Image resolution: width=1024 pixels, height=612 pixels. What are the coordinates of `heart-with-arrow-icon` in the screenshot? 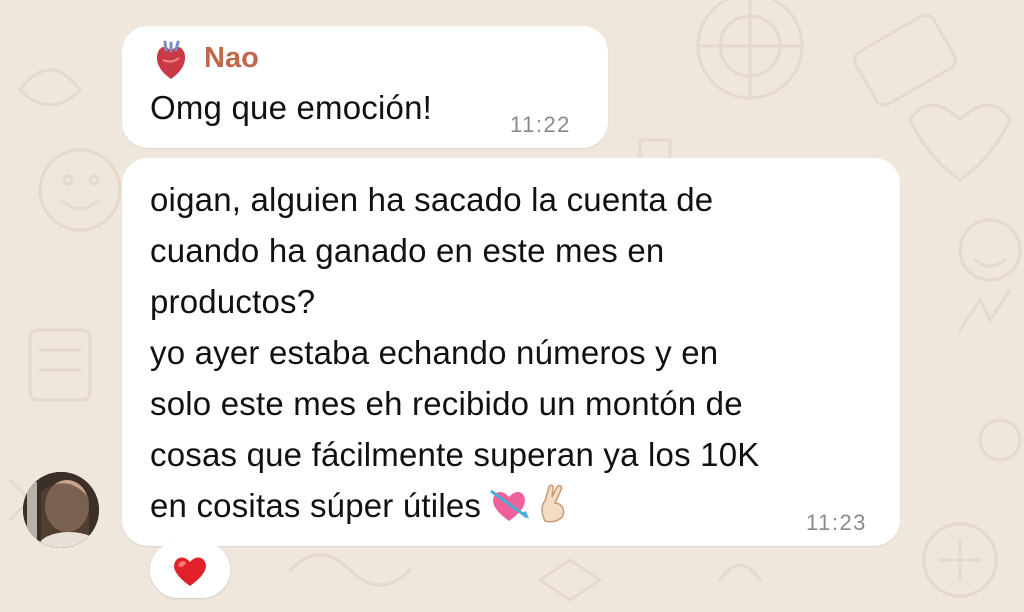 It's located at (509, 511).